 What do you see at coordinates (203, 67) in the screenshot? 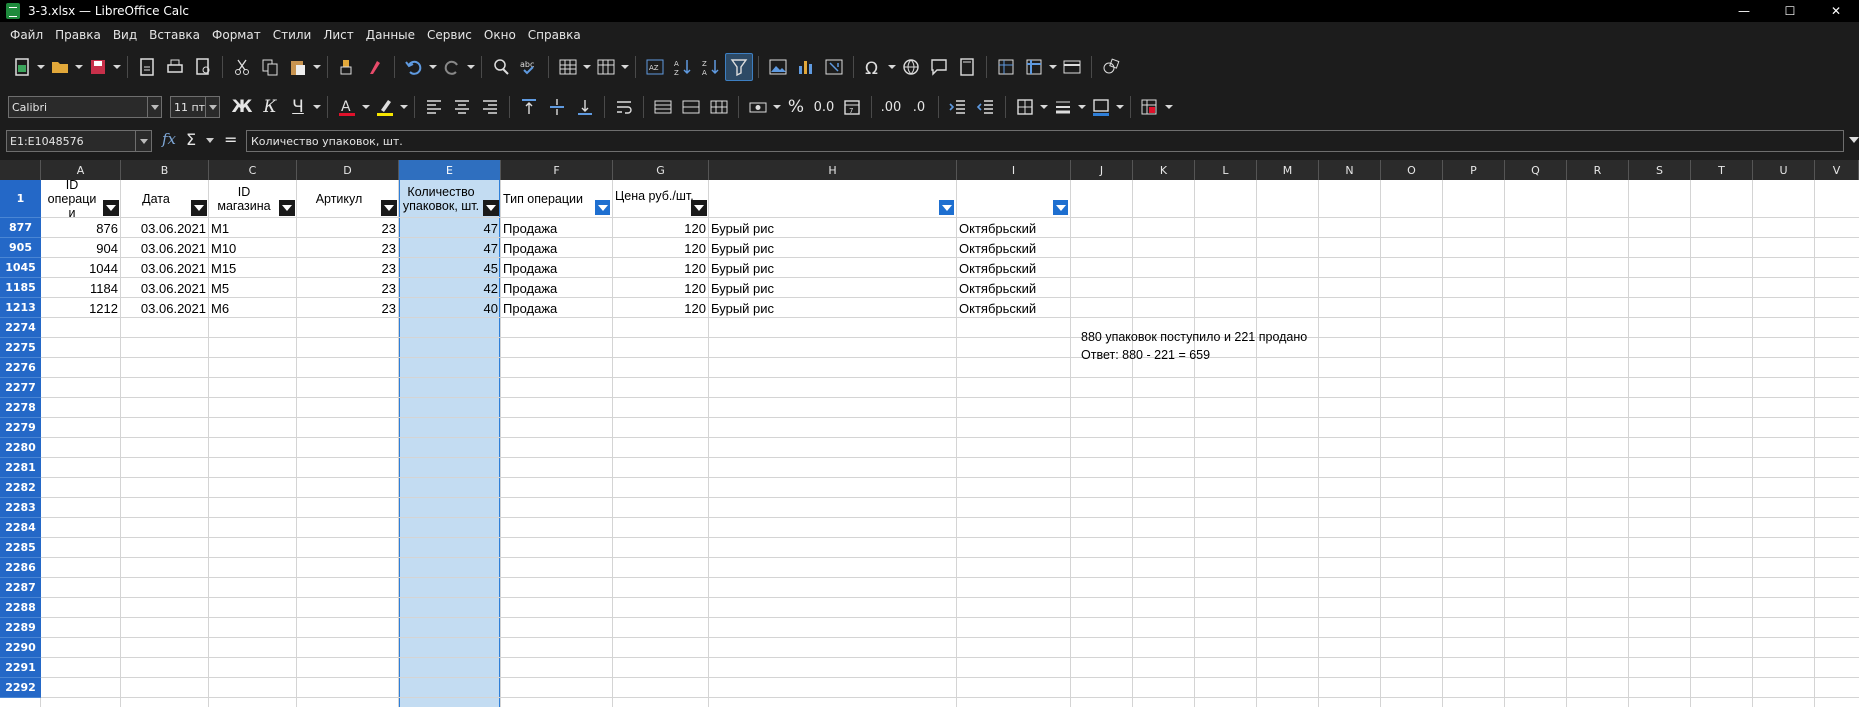
I see `print-preview-icon` at bounding box center [203, 67].